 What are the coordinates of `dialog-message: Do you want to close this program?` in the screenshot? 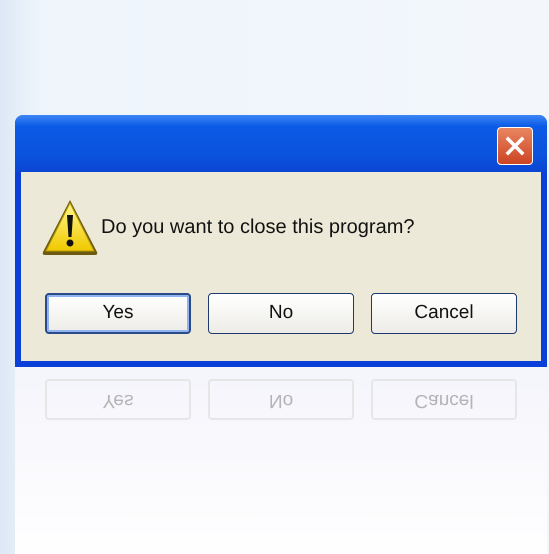 It's located at (257, 227).